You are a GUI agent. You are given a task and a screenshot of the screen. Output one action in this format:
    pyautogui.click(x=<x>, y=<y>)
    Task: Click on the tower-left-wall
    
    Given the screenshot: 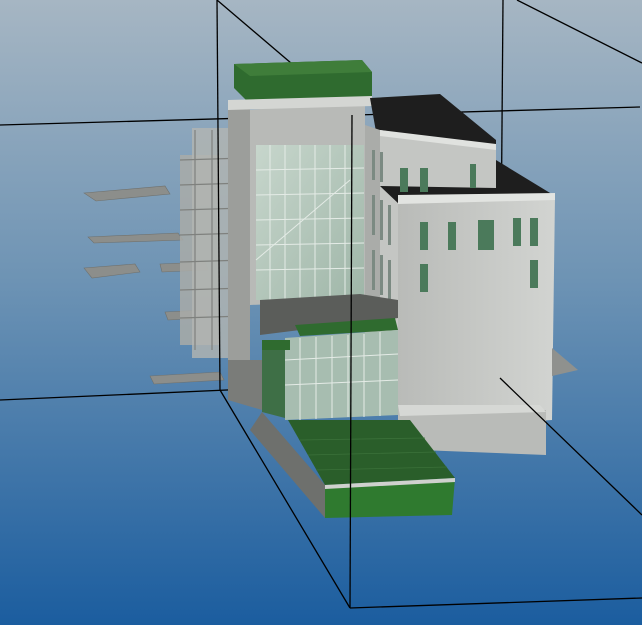 What is the action you would take?
    pyautogui.click(x=239, y=250)
    